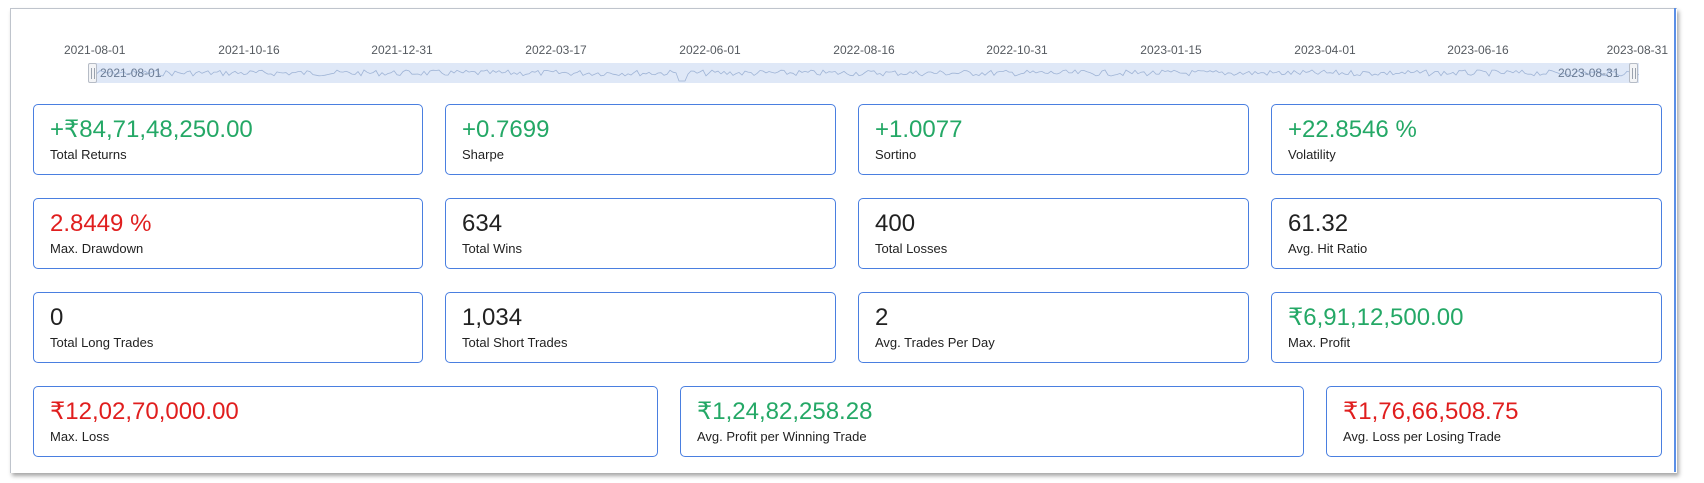  What do you see at coordinates (492, 248) in the screenshot?
I see `stat-label: Total Wins` at bounding box center [492, 248].